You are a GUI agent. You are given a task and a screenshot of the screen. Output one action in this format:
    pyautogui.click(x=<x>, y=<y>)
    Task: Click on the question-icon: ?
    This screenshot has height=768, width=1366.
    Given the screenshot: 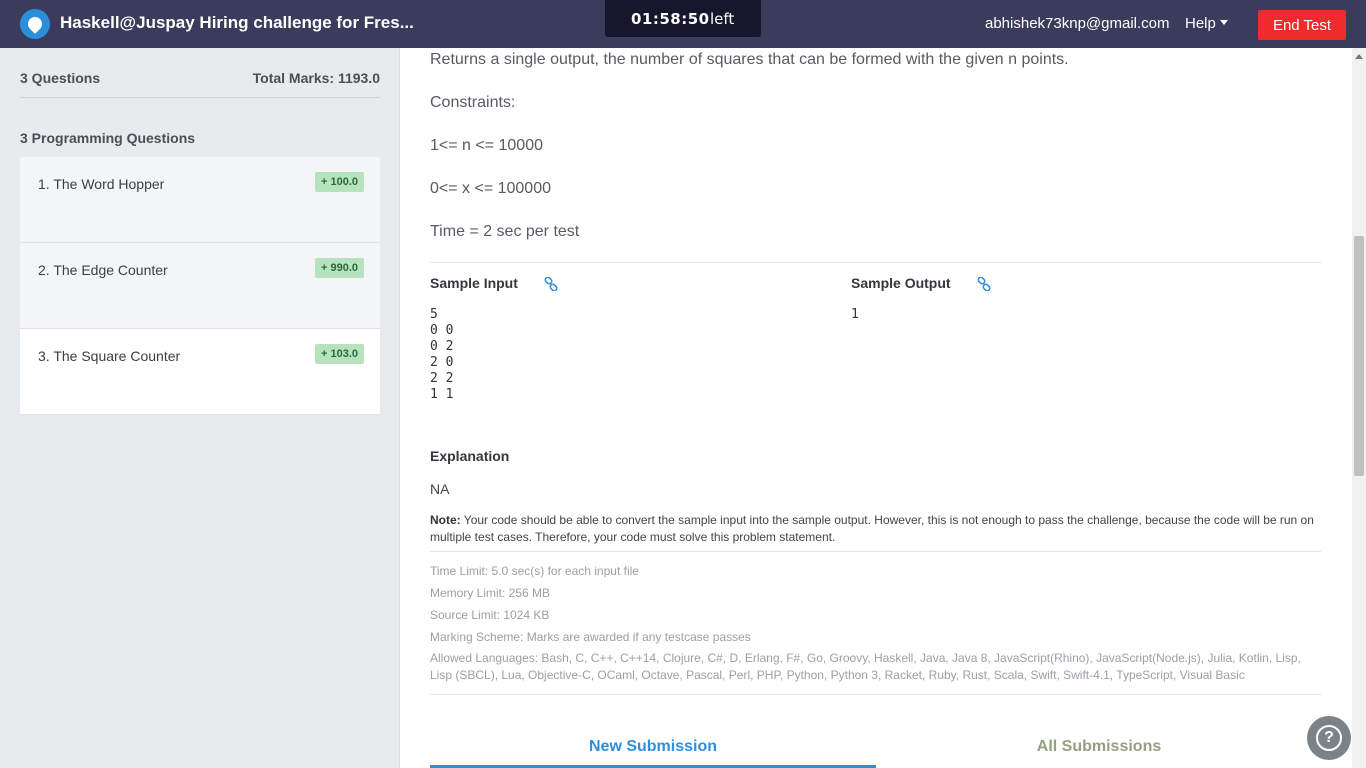 What is the action you would take?
    pyautogui.click(x=1329, y=738)
    